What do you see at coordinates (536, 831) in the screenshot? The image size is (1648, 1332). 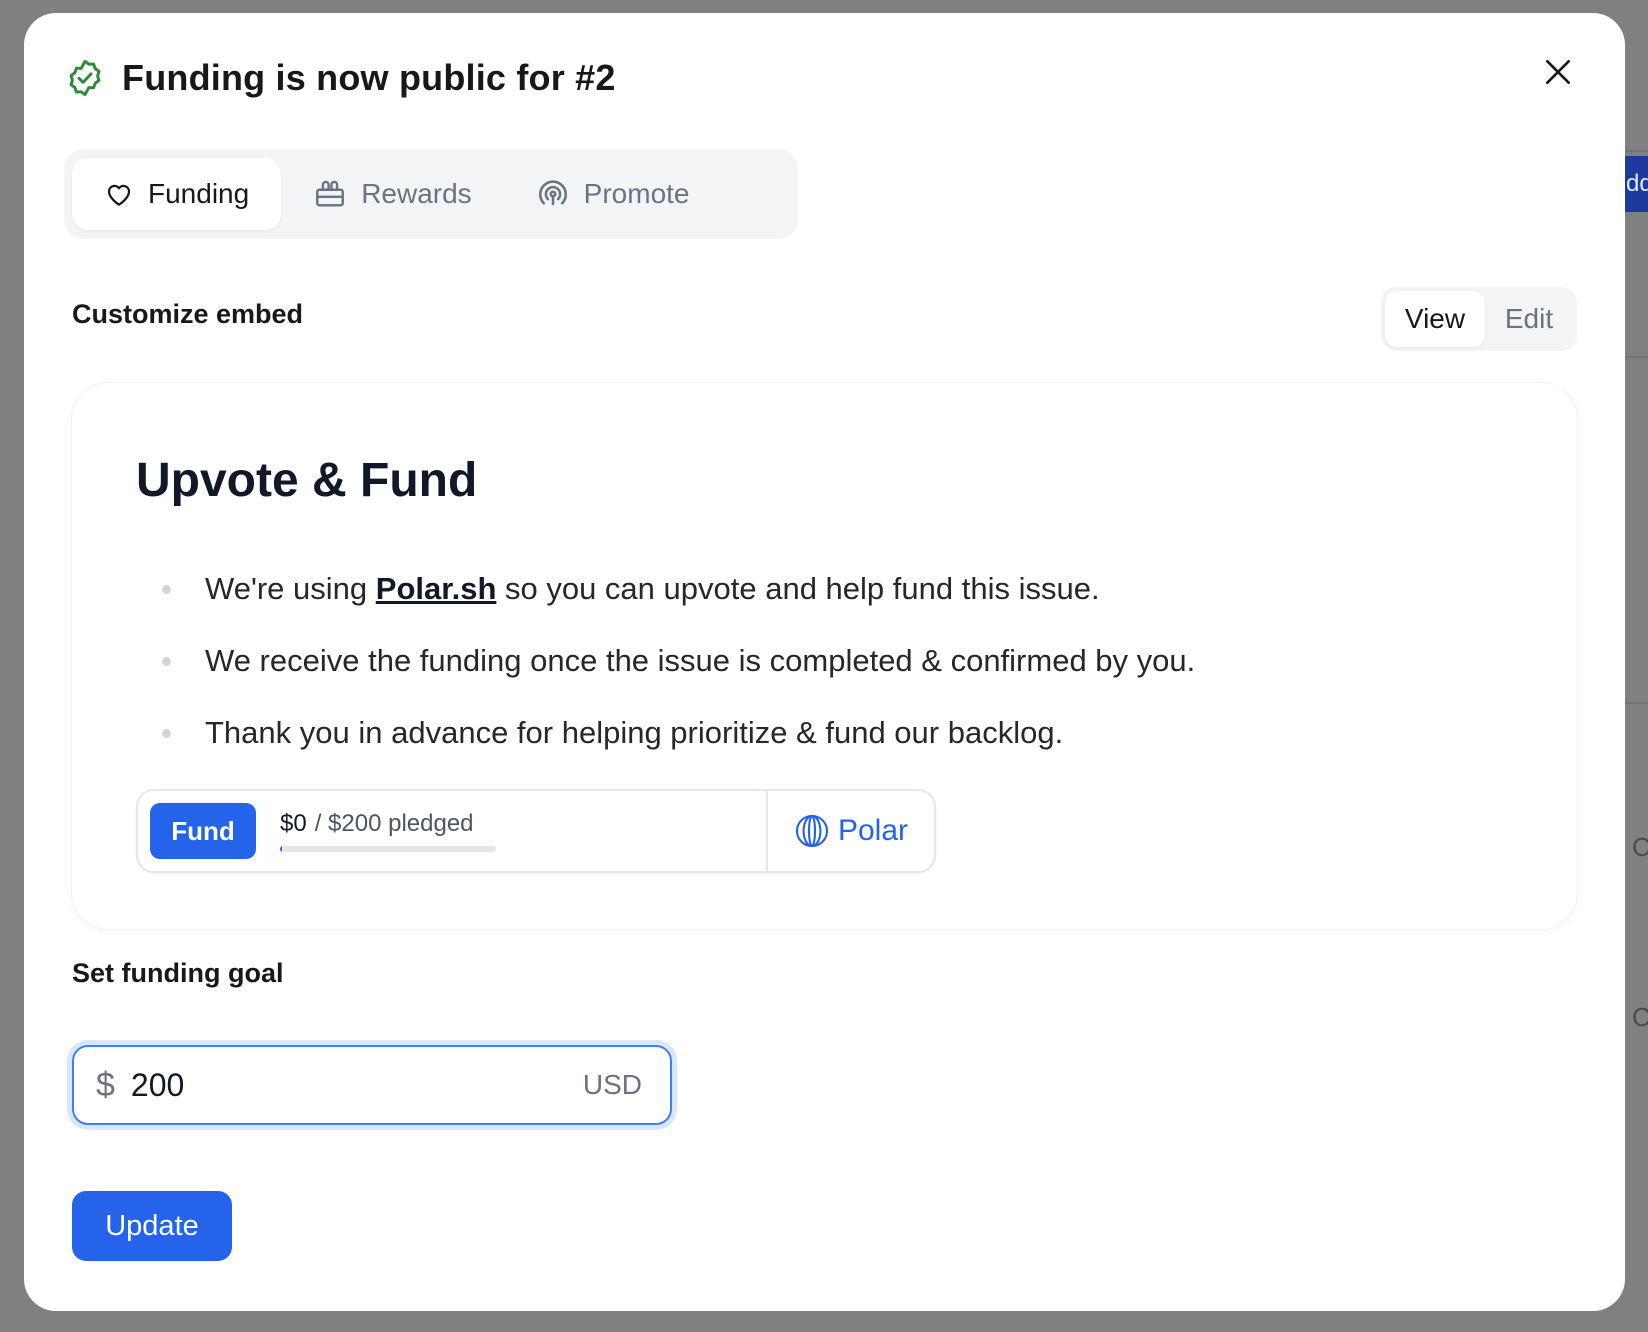 I see `funding-badge: Fund $0 / $200 pledged Polar` at bounding box center [536, 831].